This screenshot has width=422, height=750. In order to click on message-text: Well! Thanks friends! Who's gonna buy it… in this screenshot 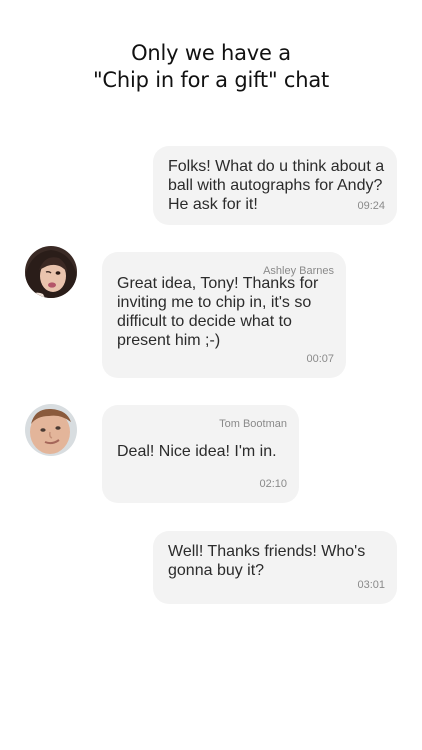, I will do `click(267, 561)`.